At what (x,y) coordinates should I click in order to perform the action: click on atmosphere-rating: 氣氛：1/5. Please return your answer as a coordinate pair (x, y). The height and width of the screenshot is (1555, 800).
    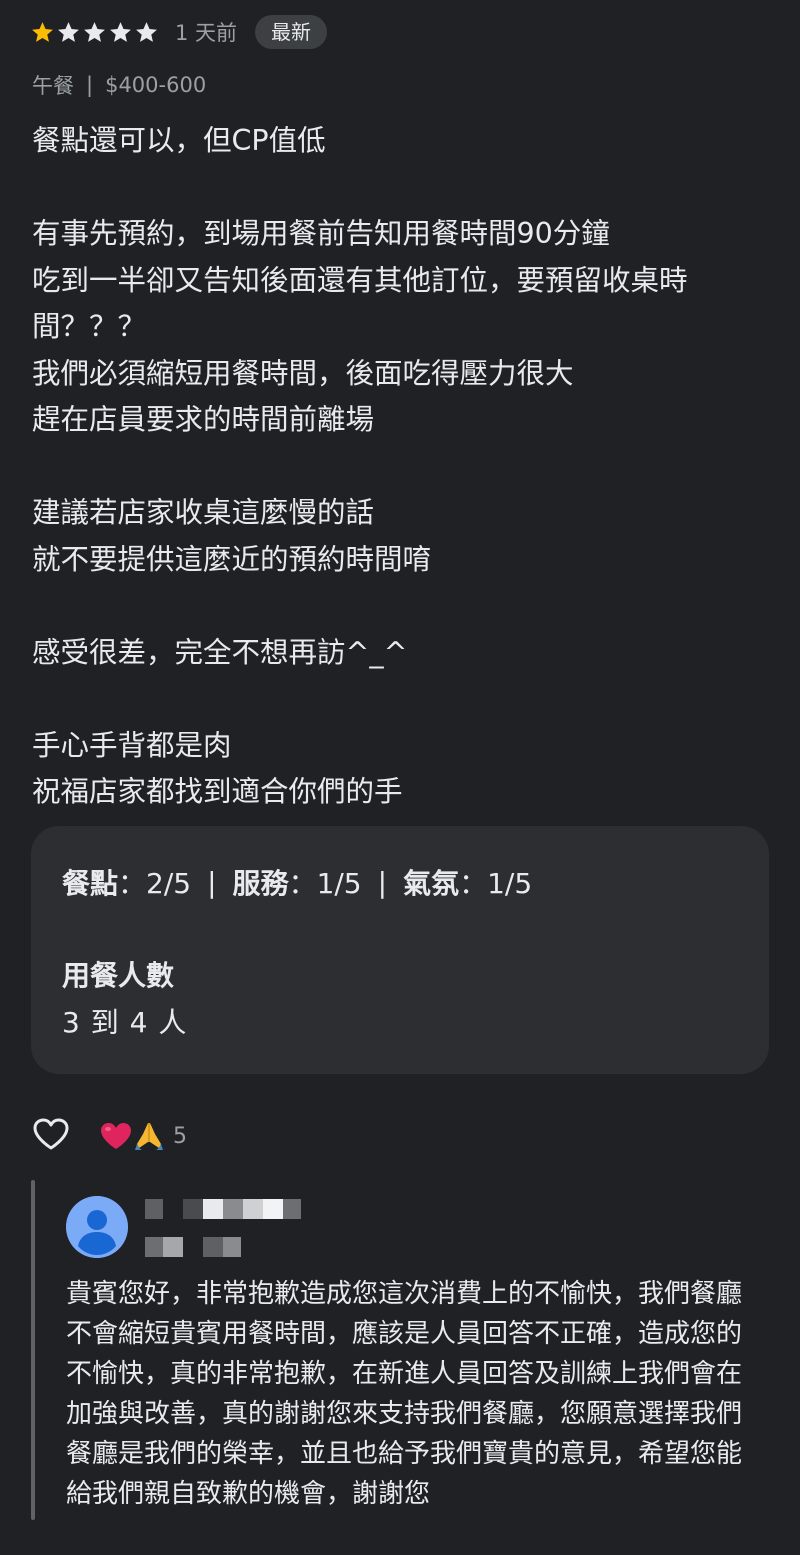
    Looking at the image, I should click on (467, 882).